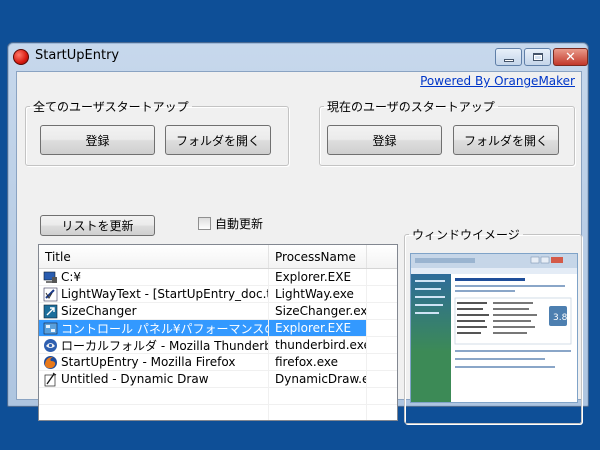 This screenshot has width=600, height=450. I want to click on current-user-open-folder-button: フォルダを開く, so click(506, 140).